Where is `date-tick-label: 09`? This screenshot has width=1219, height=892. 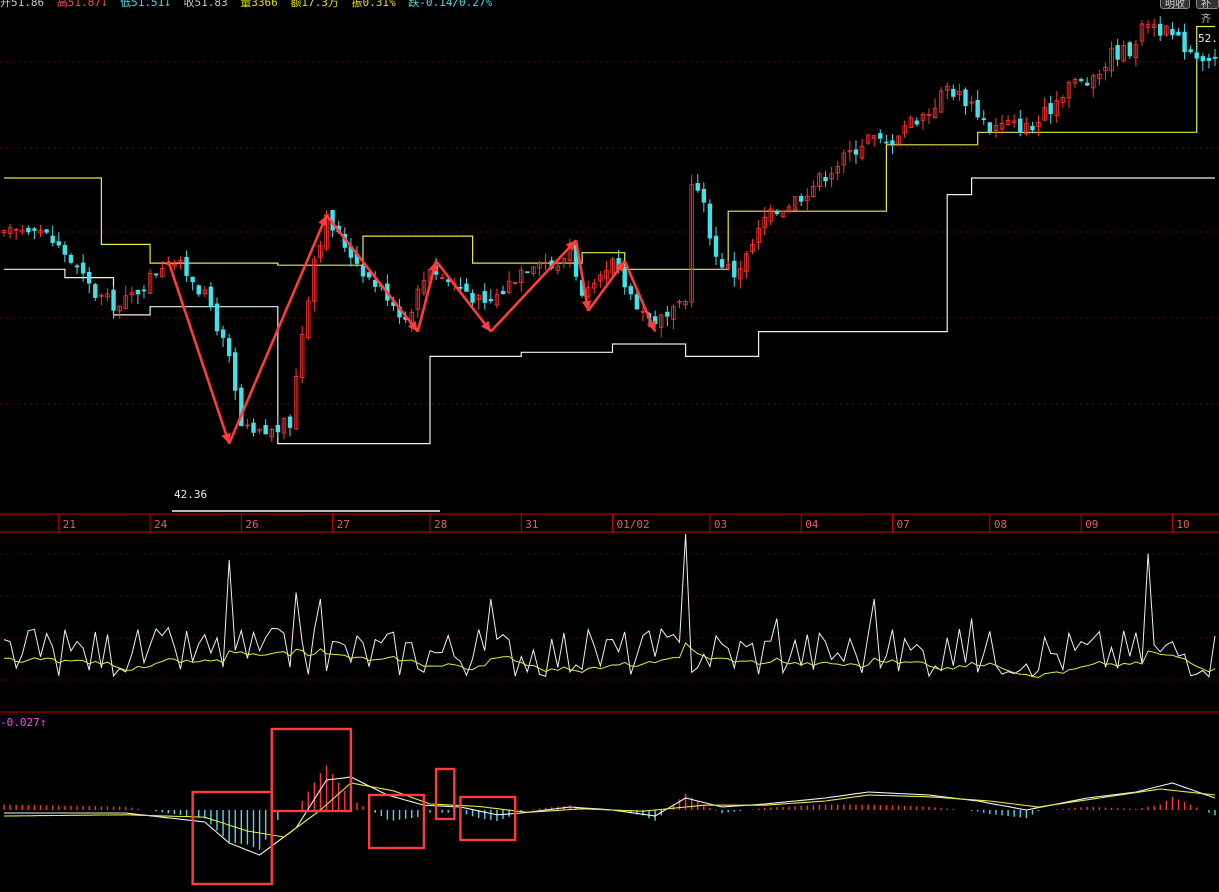 date-tick-label: 09 is located at coordinates (1091, 524).